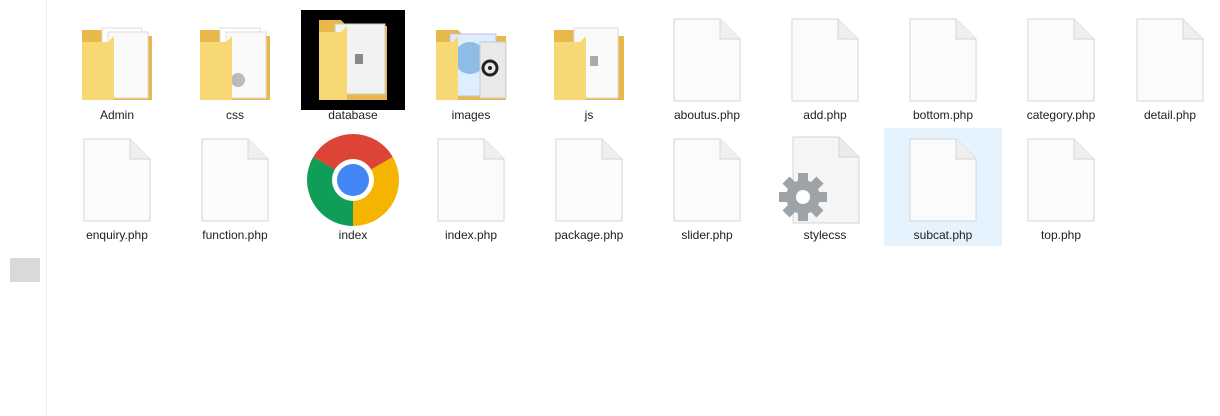 Image resolution: width=1220 pixels, height=416 pixels. I want to click on folder-css: css, so click(235, 67).